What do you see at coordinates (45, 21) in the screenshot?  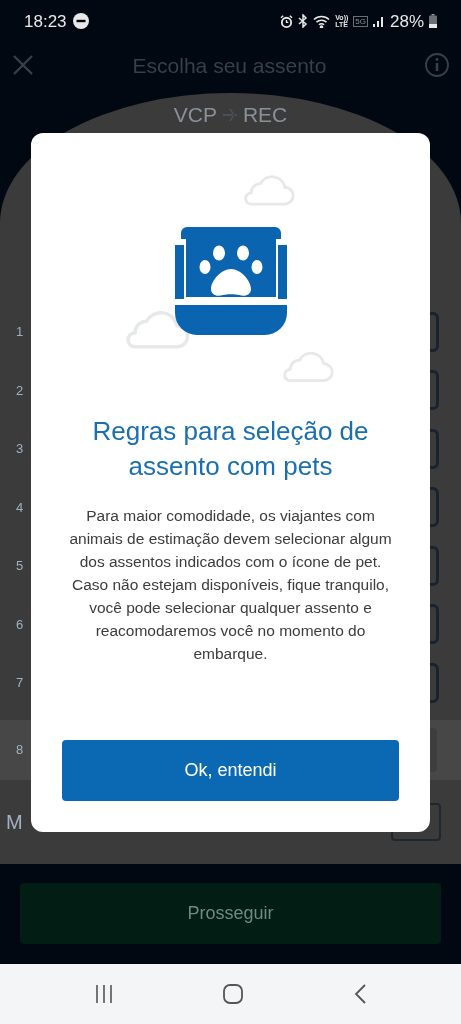 I see `clock-time: 18:23` at bounding box center [45, 21].